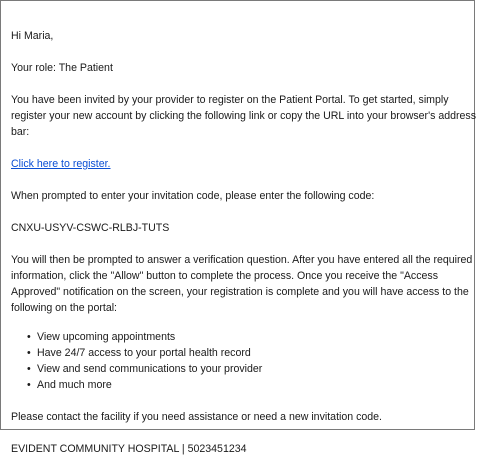 The height and width of the screenshot is (457, 477). Describe the element at coordinates (61, 164) in the screenshot. I see `register-link: Click here to register.` at that location.